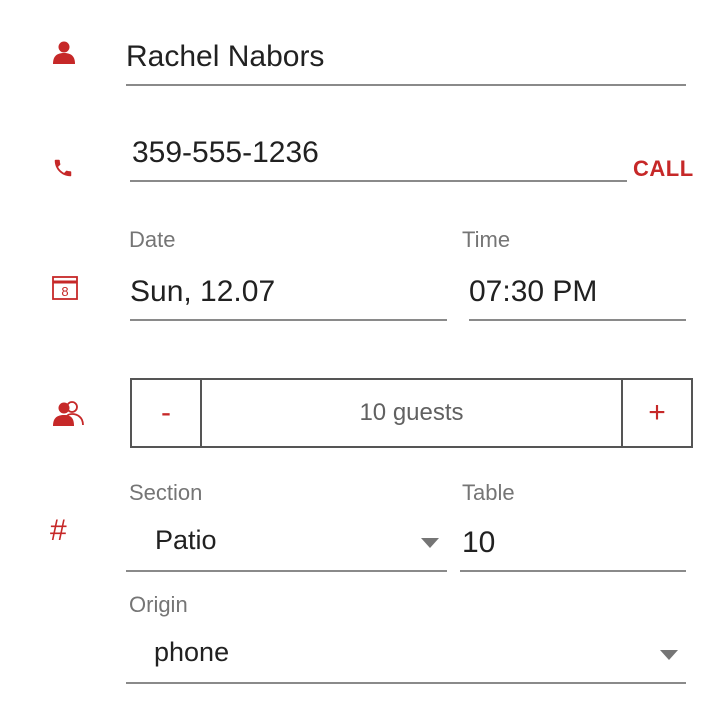 The image size is (720, 720). Describe the element at coordinates (58, 530) in the screenshot. I see `hash-icon: #` at that location.